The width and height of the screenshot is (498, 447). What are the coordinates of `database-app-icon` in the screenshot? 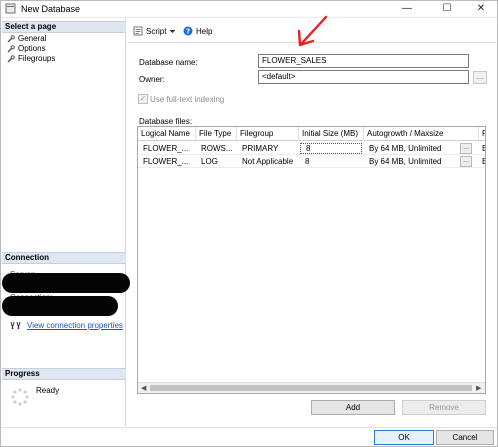 It's located at (10, 8).